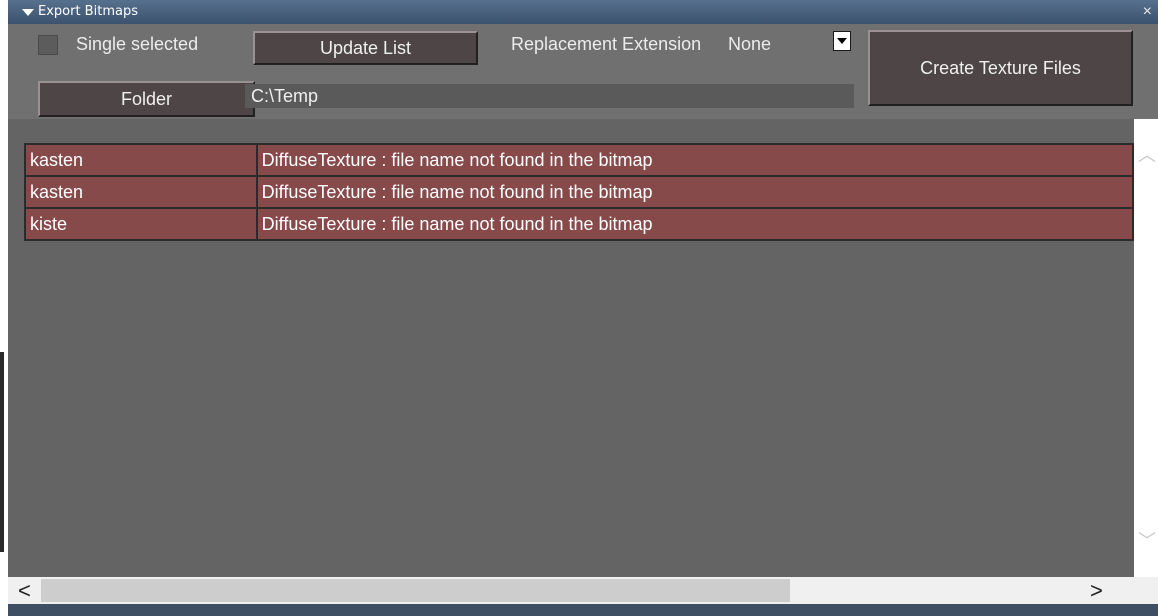 This screenshot has height=616, width=1158. What do you see at coordinates (583, 610) in the screenshot?
I see `bottom-bar` at bounding box center [583, 610].